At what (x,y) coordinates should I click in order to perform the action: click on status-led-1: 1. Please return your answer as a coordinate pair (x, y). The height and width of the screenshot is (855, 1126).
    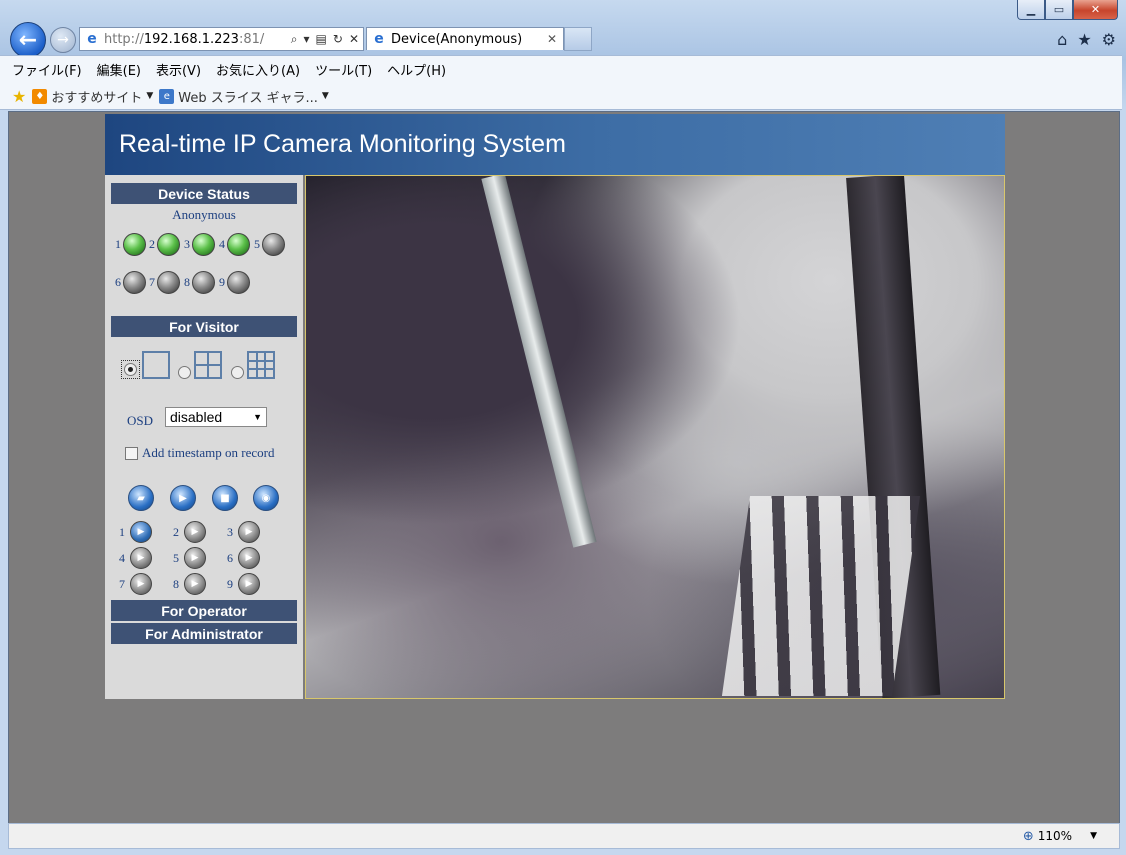
    Looking at the image, I should click on (130, 244).